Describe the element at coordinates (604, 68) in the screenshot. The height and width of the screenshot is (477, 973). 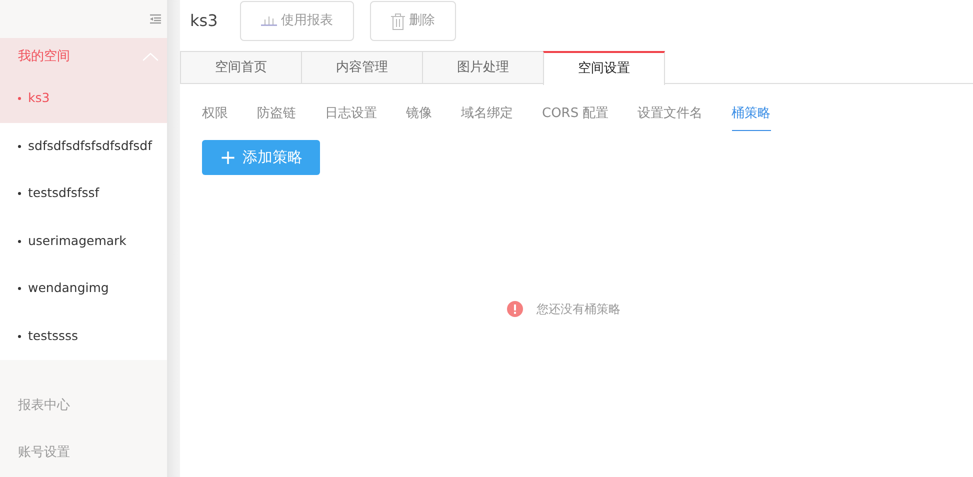
I see `tab: 空间设置` at that location.